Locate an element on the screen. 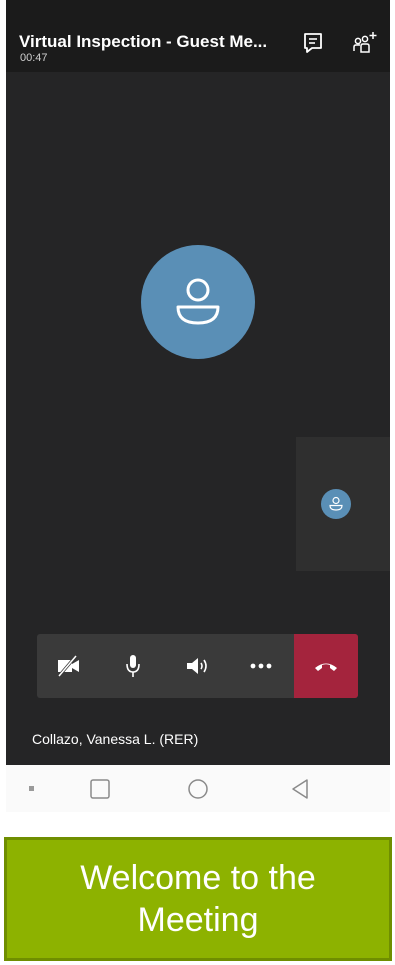 Image resolution: width=395 pixels, height=965 pixels. nav-overview-button is located at coordinates (100, 789).